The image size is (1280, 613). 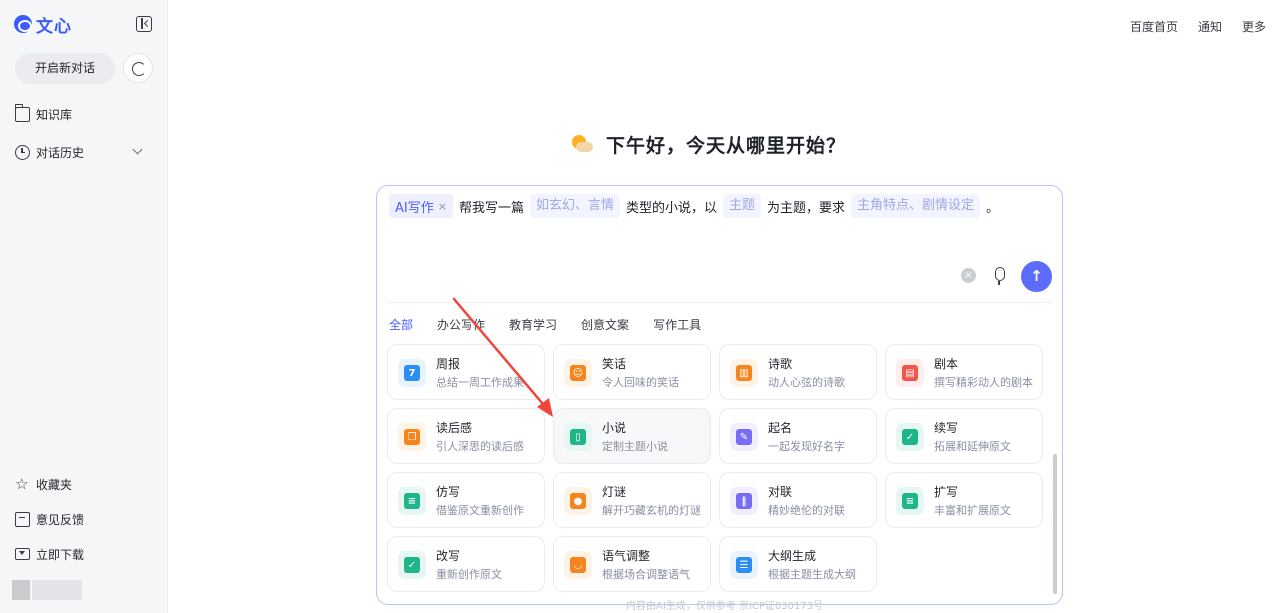 I want to click on tab-all: 全部, so click(x=401, y=324).